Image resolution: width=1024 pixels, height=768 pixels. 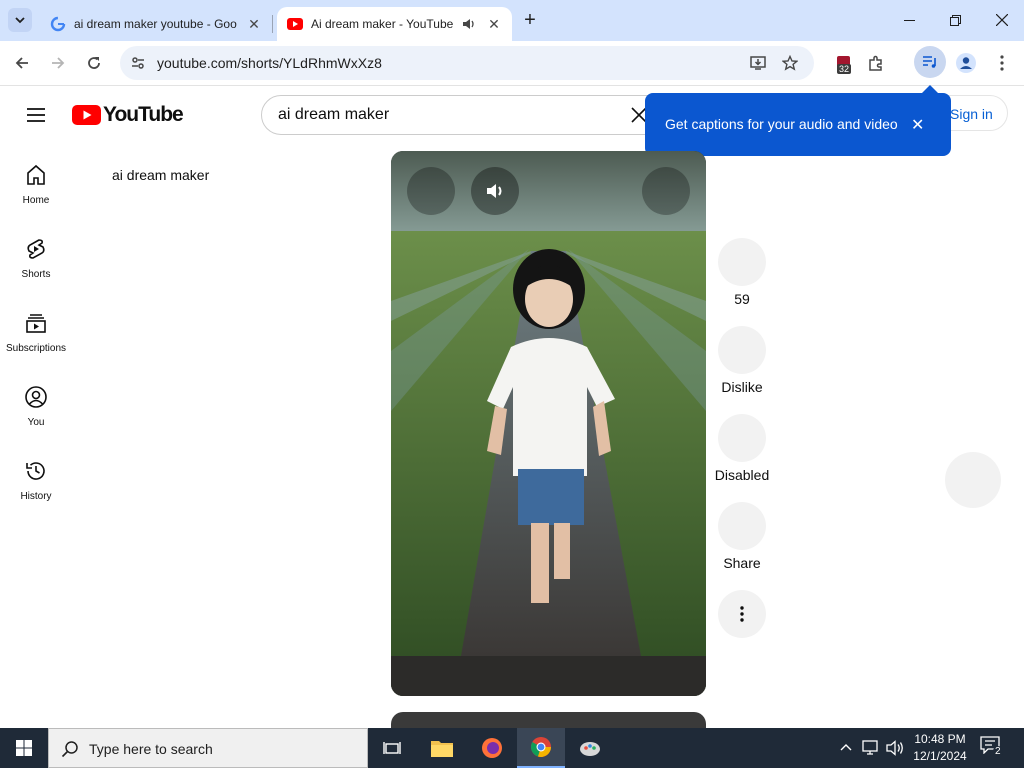 I want to click on address-bar: youtube.com/shorts/YLdRhmWxXz8, so click(x=467, y=63).